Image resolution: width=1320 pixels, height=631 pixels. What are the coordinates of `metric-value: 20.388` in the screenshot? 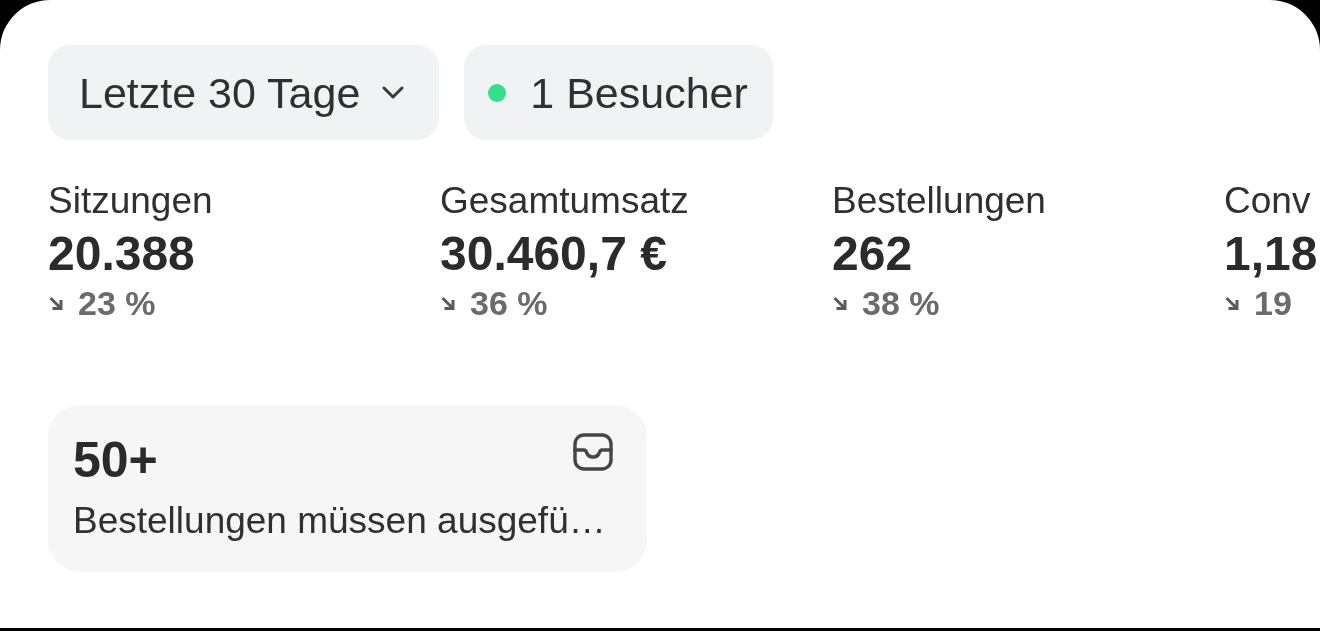 It's located at (122, 254).